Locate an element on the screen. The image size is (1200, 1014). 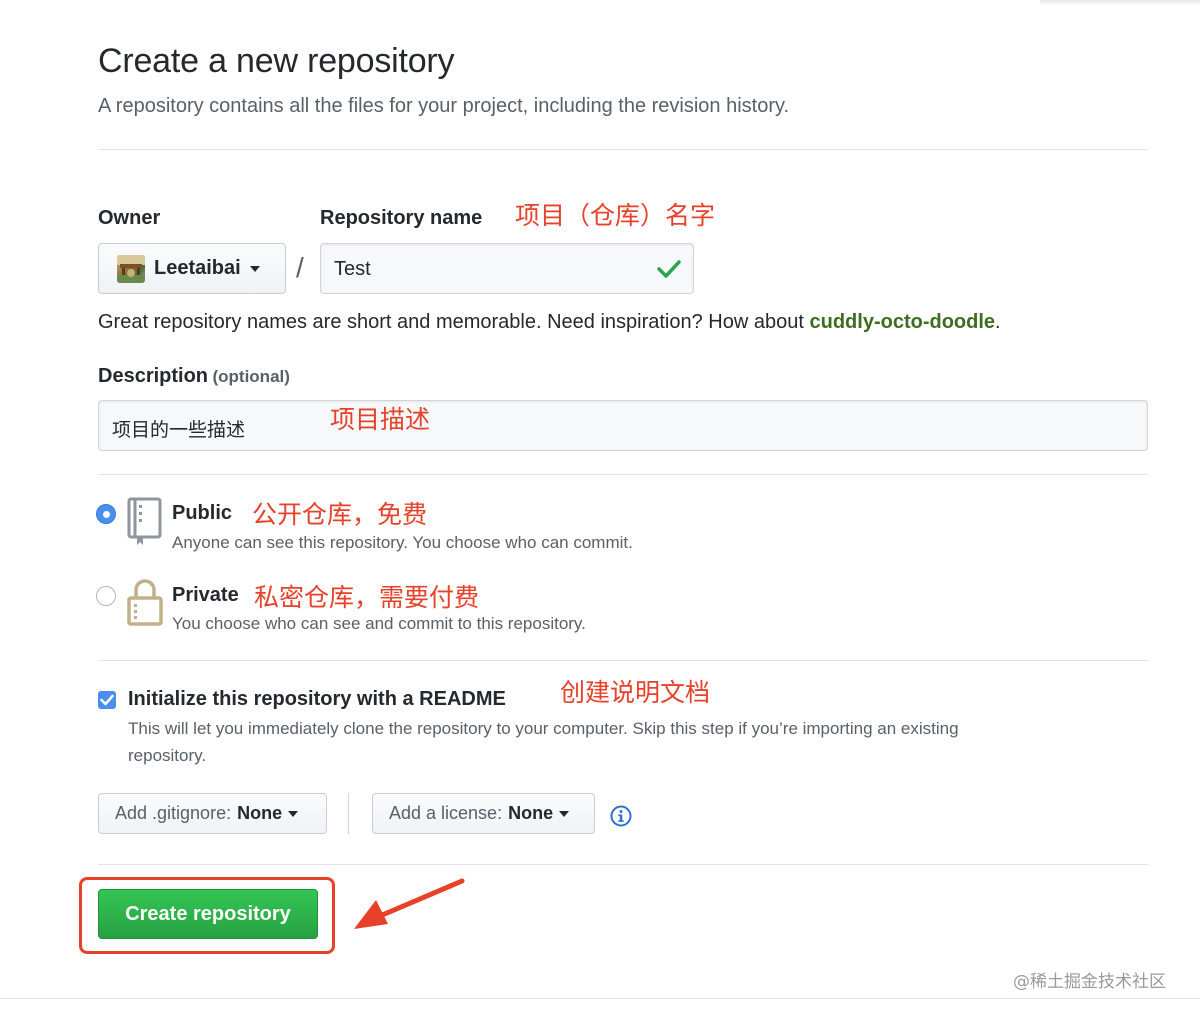
description-value: 项目的一些描述 is located at coordinates (179, 430).